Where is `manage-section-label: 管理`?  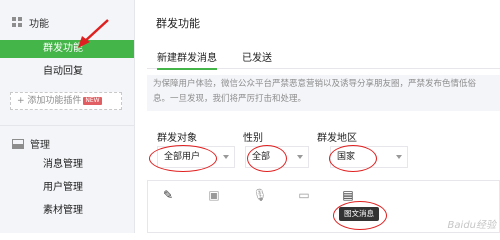 manage-section-label: 管理 is located at coordinates (40, 145).